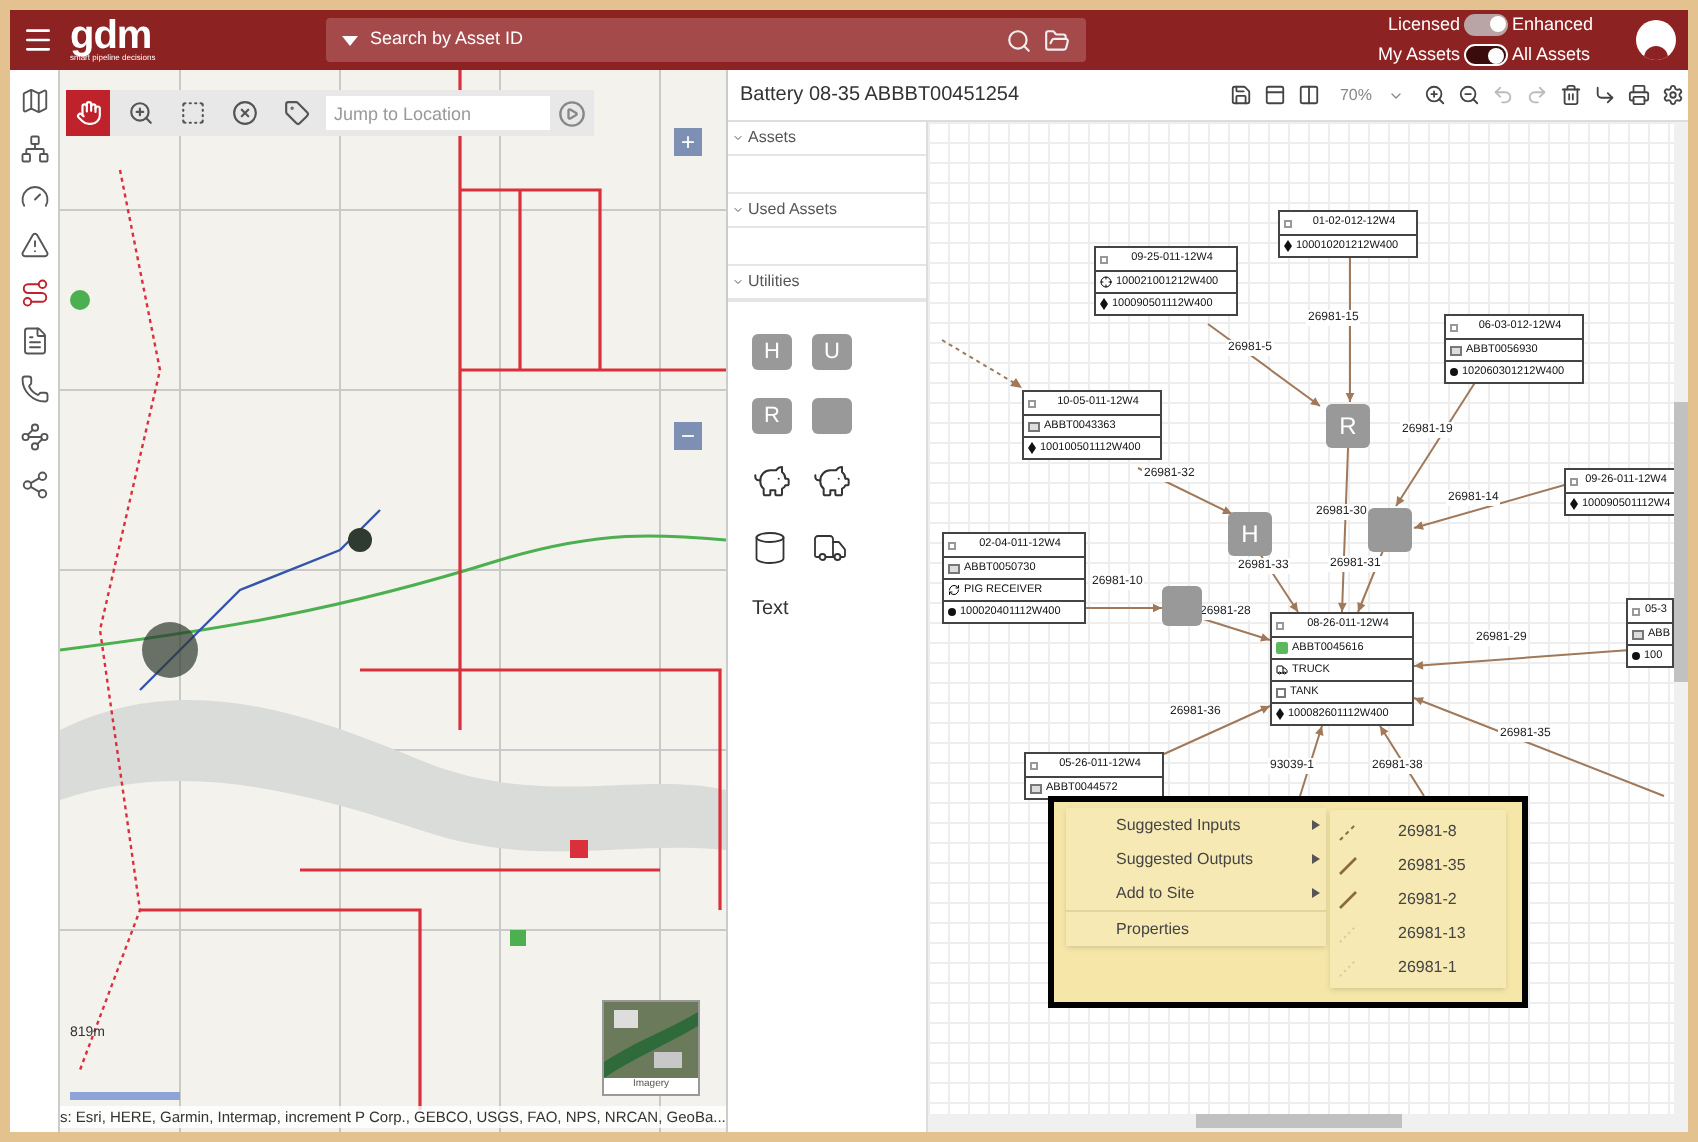 Image resolution: width=1698 pixels, height=1142 pixels. Describe the element at coordinates (38, 40) in the screenshot. I see `menu-icon` at that location.